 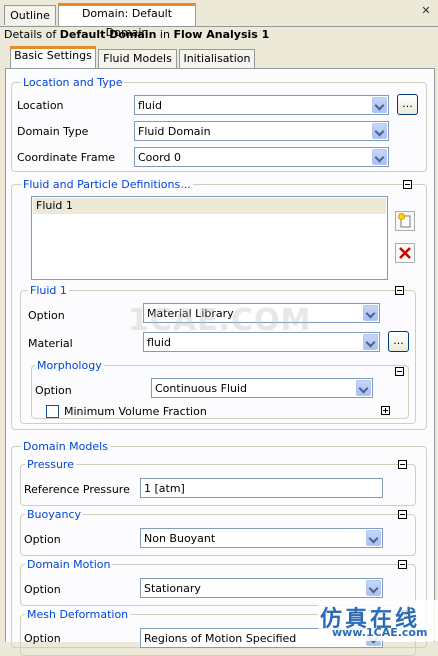 What do you see at coordinates (378, 620) in the screenshot?
I see `brand-logo: 仿真在线 www.1CAE.com` at bounding box center [378, 620].